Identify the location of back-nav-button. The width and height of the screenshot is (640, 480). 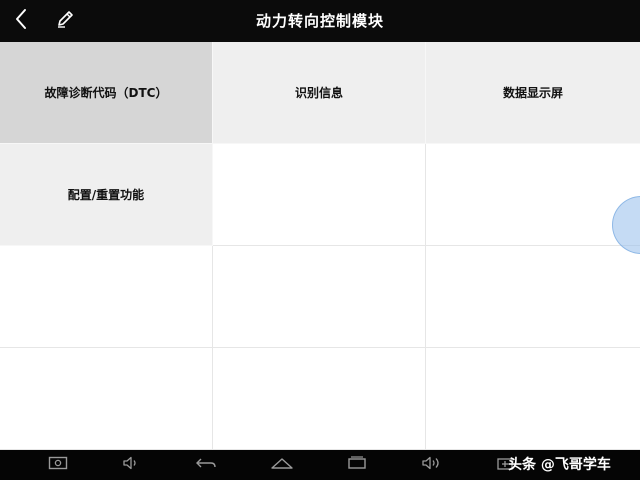
(206, 465).